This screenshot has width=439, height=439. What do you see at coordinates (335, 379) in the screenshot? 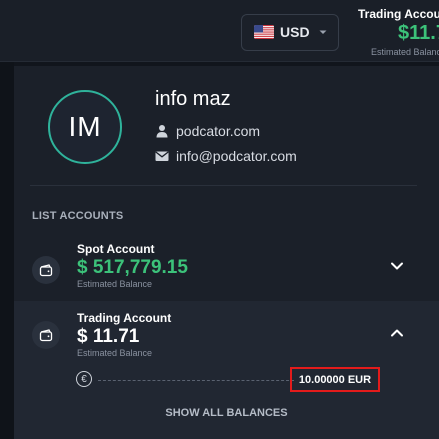
I see `balance-amount-highlighted: 10.00000 EUR` at bounding box center [335, 379].